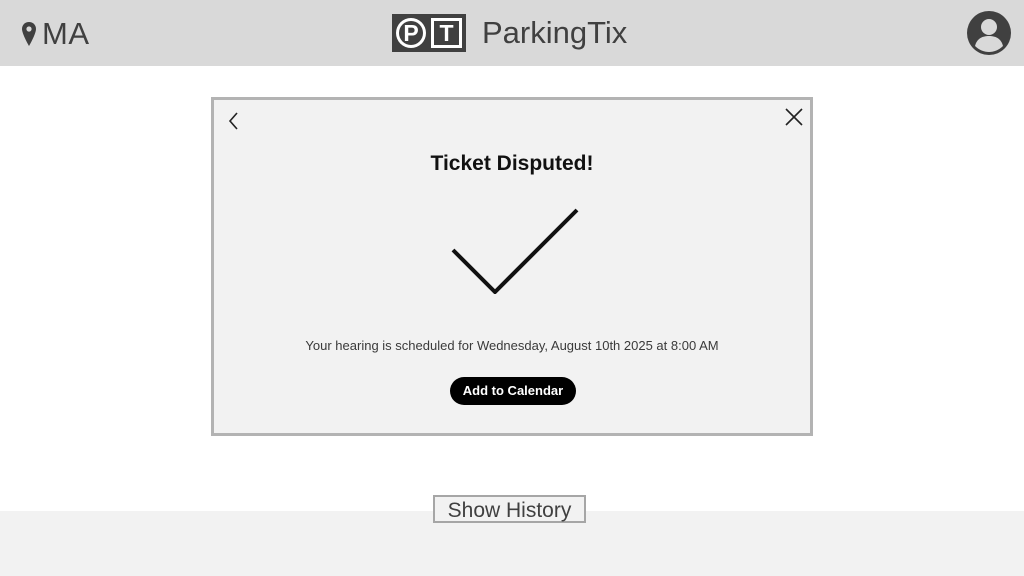 The width and height of the screenshot is (1024, 576). What do you see at coordinates (515, 251) in the screenshot?
I see `checkmark-icon` at bounding box center [515, 251].